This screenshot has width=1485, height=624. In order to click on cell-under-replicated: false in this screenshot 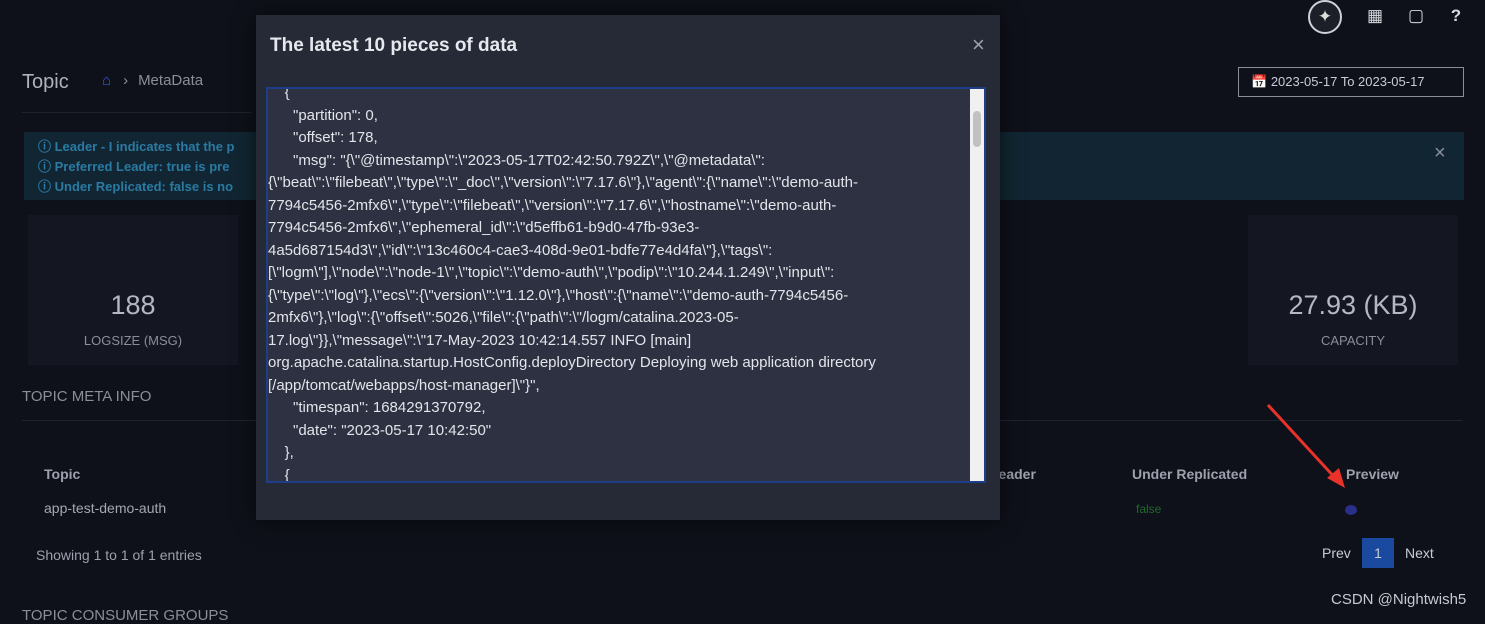, I will do `click(1149, 509)`.